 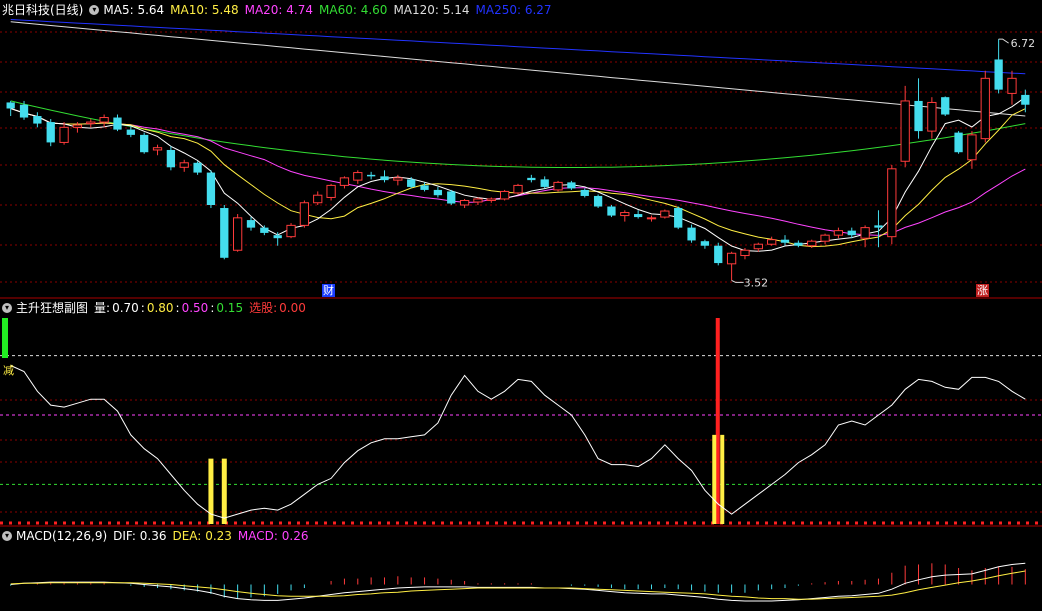 I want to click on ma120-indicator: MA120: 5.14, so click(x=431, y=10).